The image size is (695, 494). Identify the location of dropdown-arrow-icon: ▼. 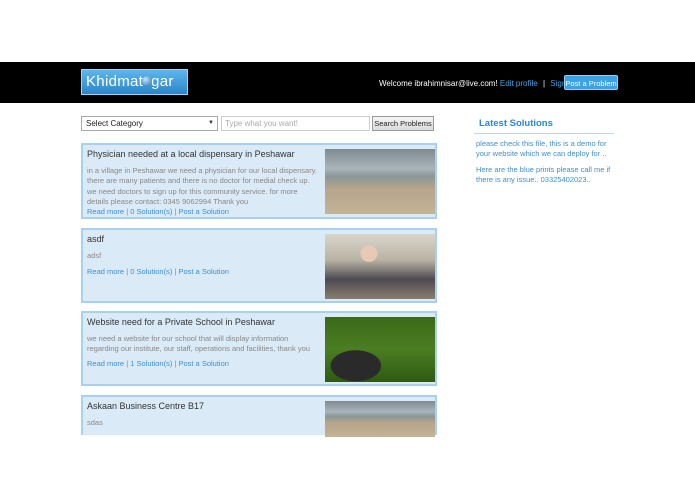
(211, 123).